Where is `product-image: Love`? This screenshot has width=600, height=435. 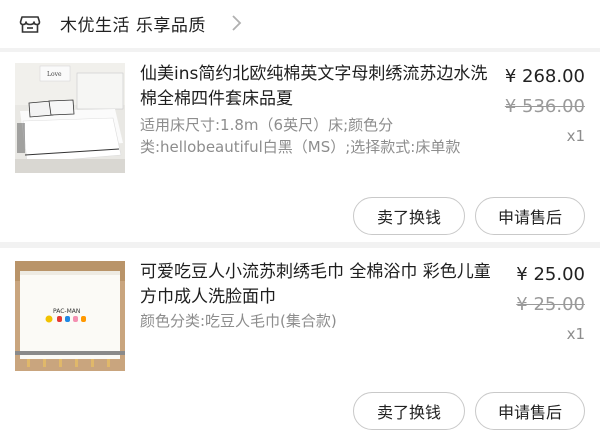 product-image: Love is located at coordinates (70, 118).